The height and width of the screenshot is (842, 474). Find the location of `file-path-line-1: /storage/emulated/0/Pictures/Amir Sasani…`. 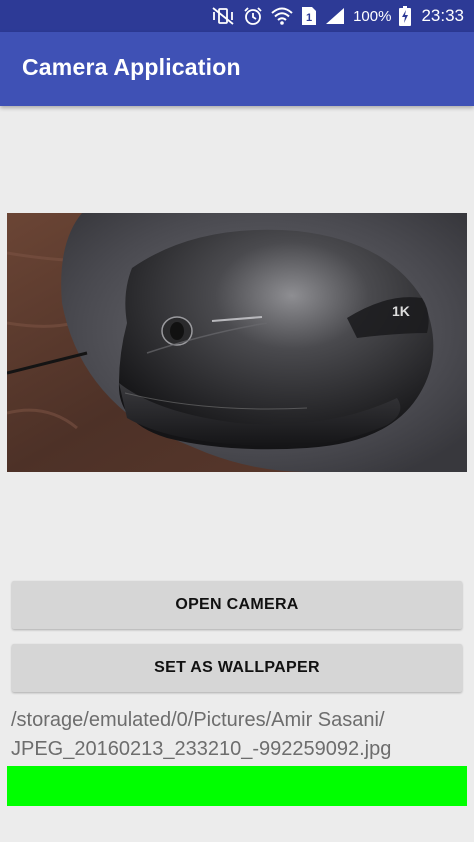

file-path-line-1: /storage/emulated/0/Pictures/Amir Sasani… is located at coordinates (198, 720).